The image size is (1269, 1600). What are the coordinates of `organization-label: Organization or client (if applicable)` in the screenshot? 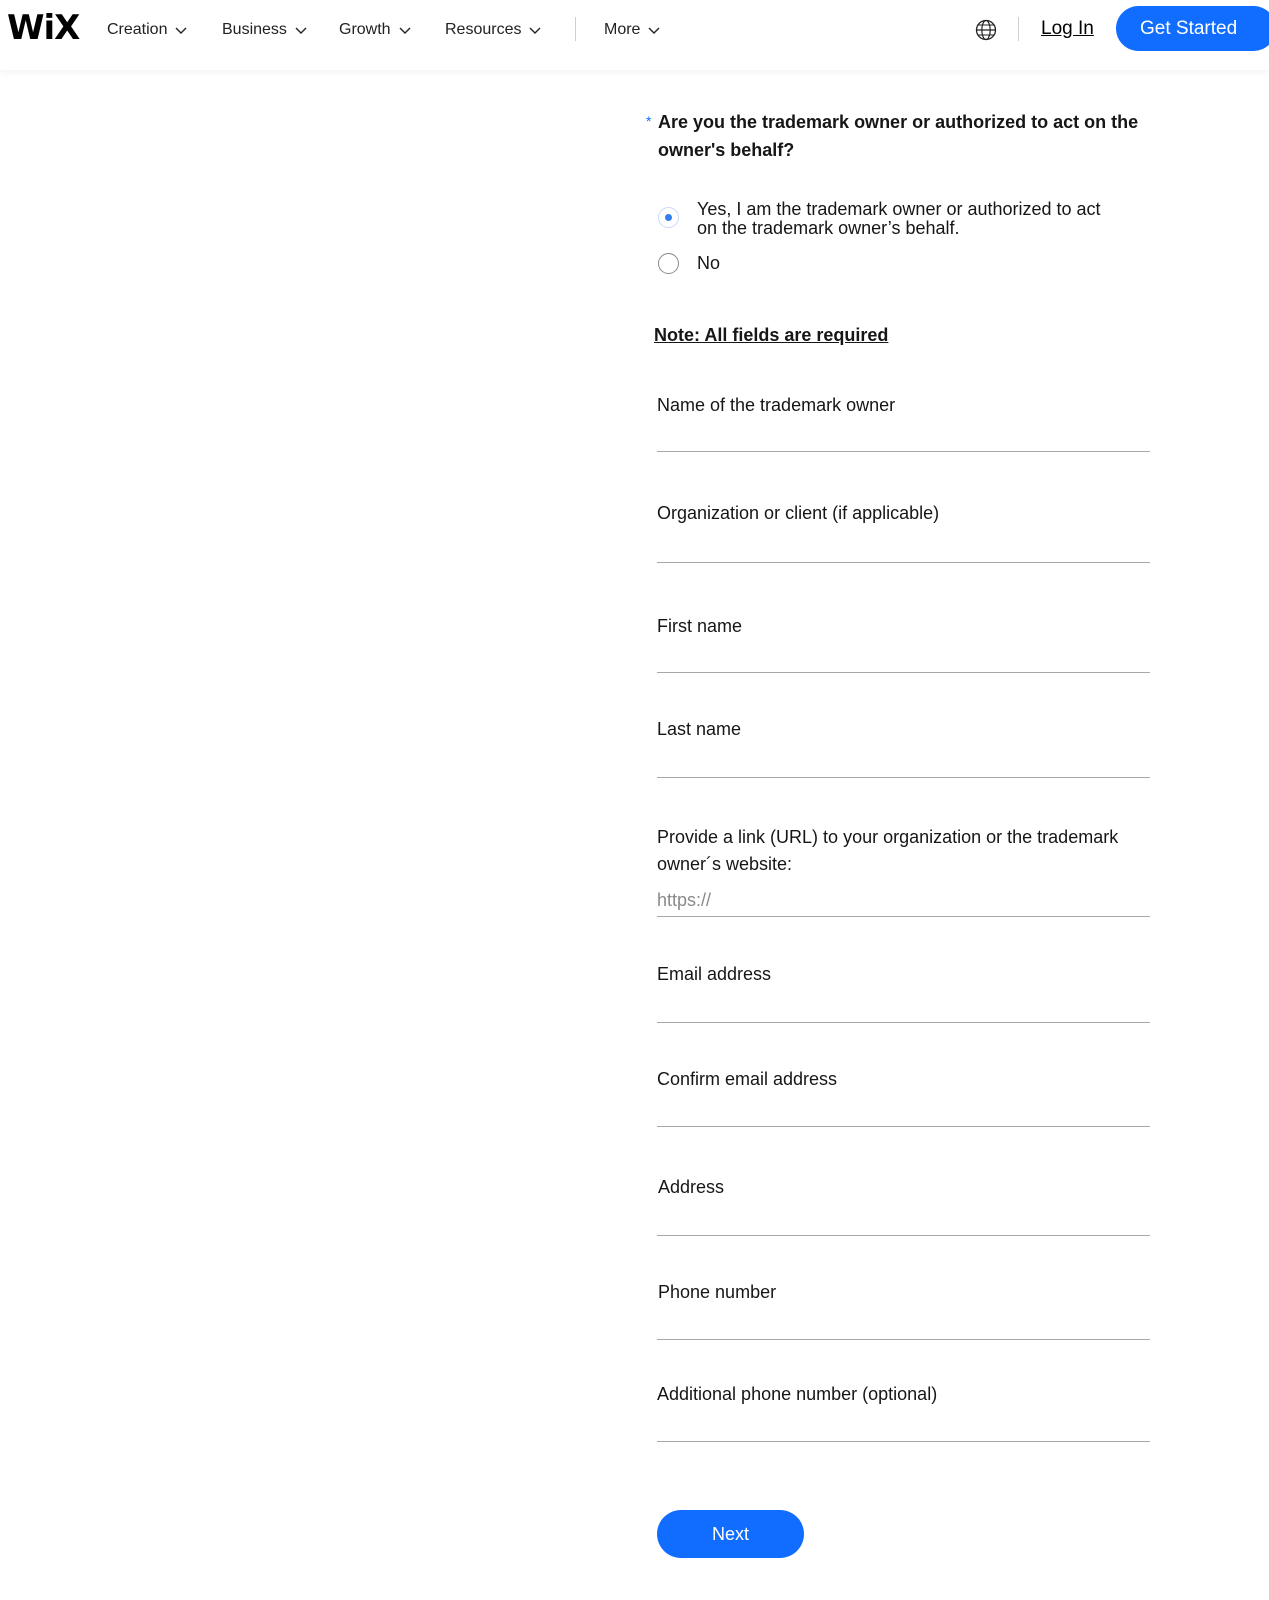 It's located at (798, 513).